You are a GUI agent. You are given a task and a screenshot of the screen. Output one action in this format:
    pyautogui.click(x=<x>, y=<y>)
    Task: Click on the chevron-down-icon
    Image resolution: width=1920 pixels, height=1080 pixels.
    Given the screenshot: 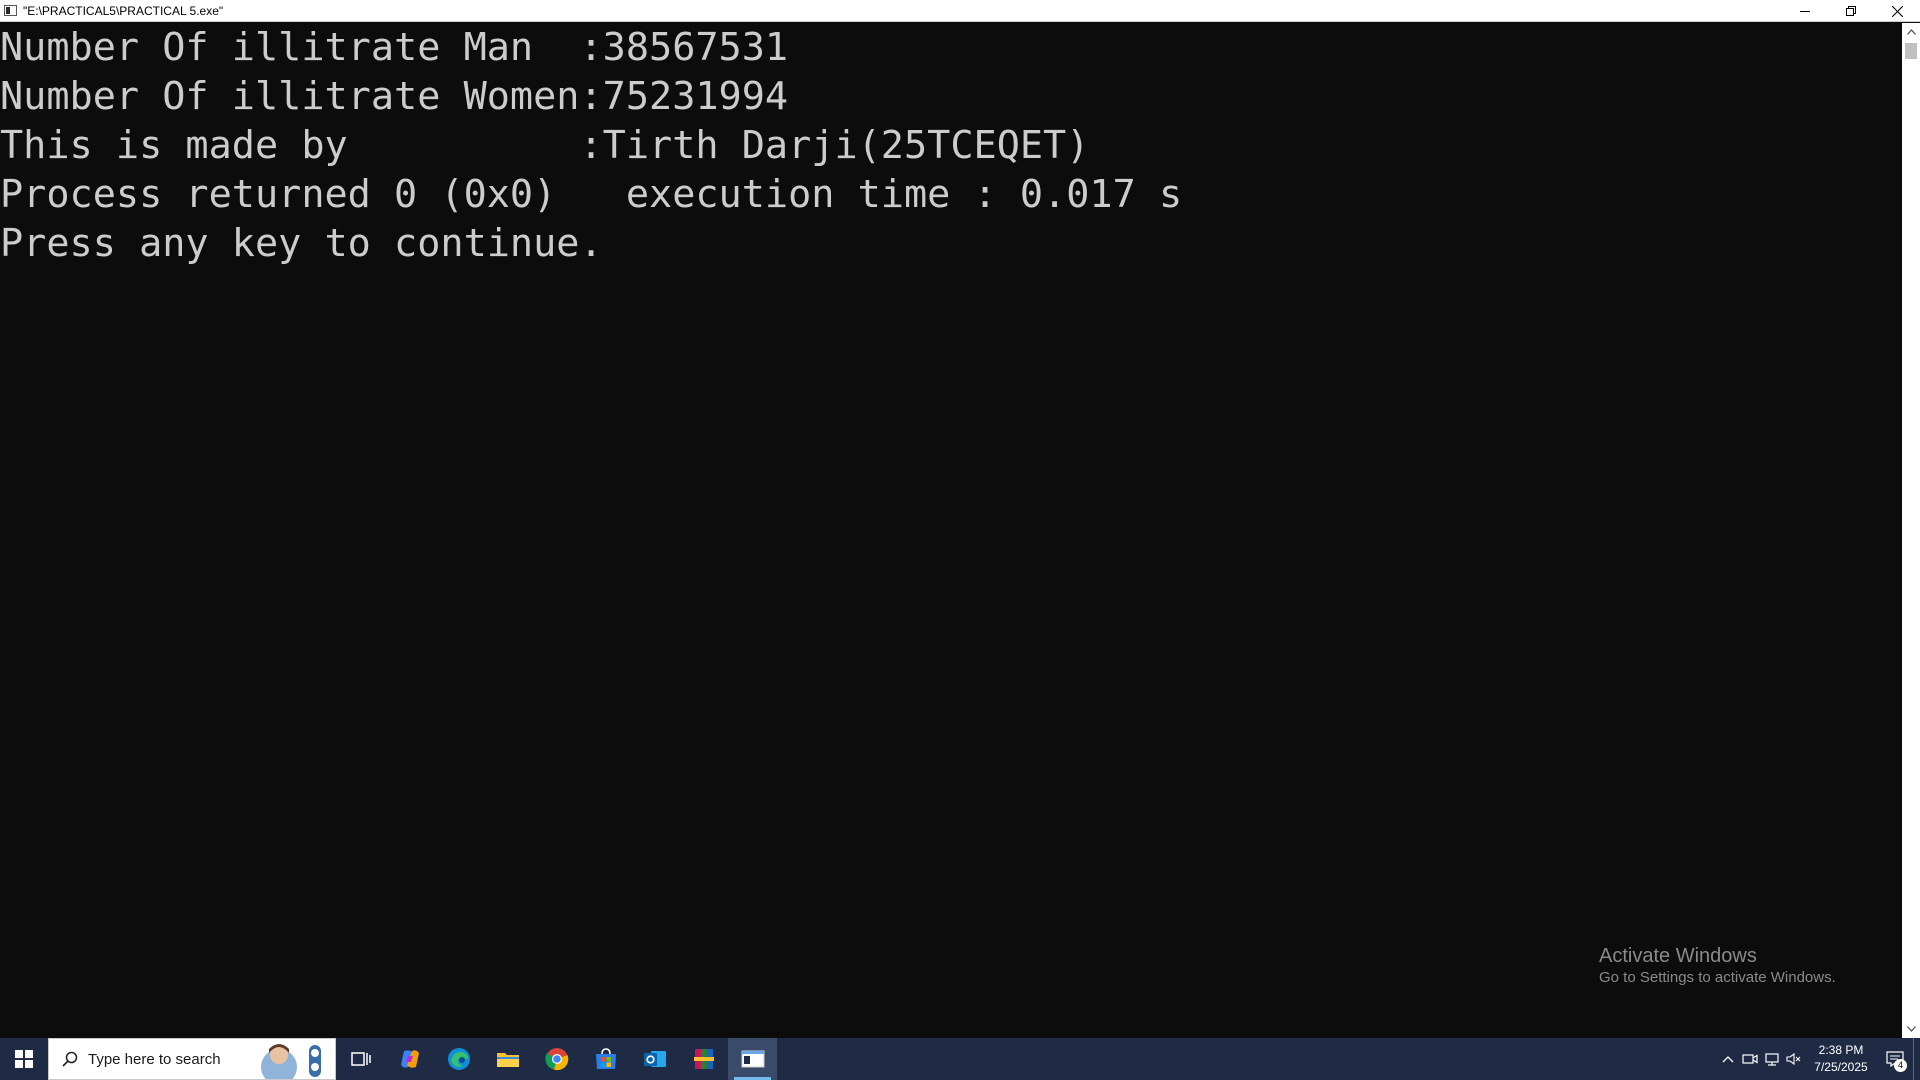 What is the action you would take?
    pyautogui.click(x=1911, y=1029)
    